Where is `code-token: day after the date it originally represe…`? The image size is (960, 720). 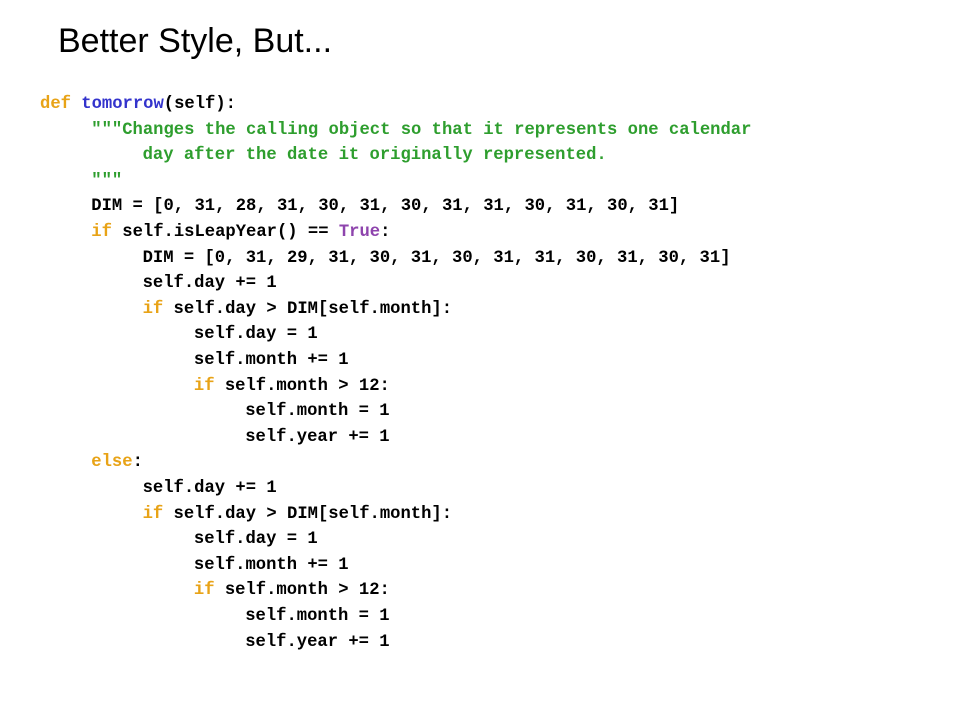
code-token: day after the date it originally represe… is located at coordinates (374, 156).